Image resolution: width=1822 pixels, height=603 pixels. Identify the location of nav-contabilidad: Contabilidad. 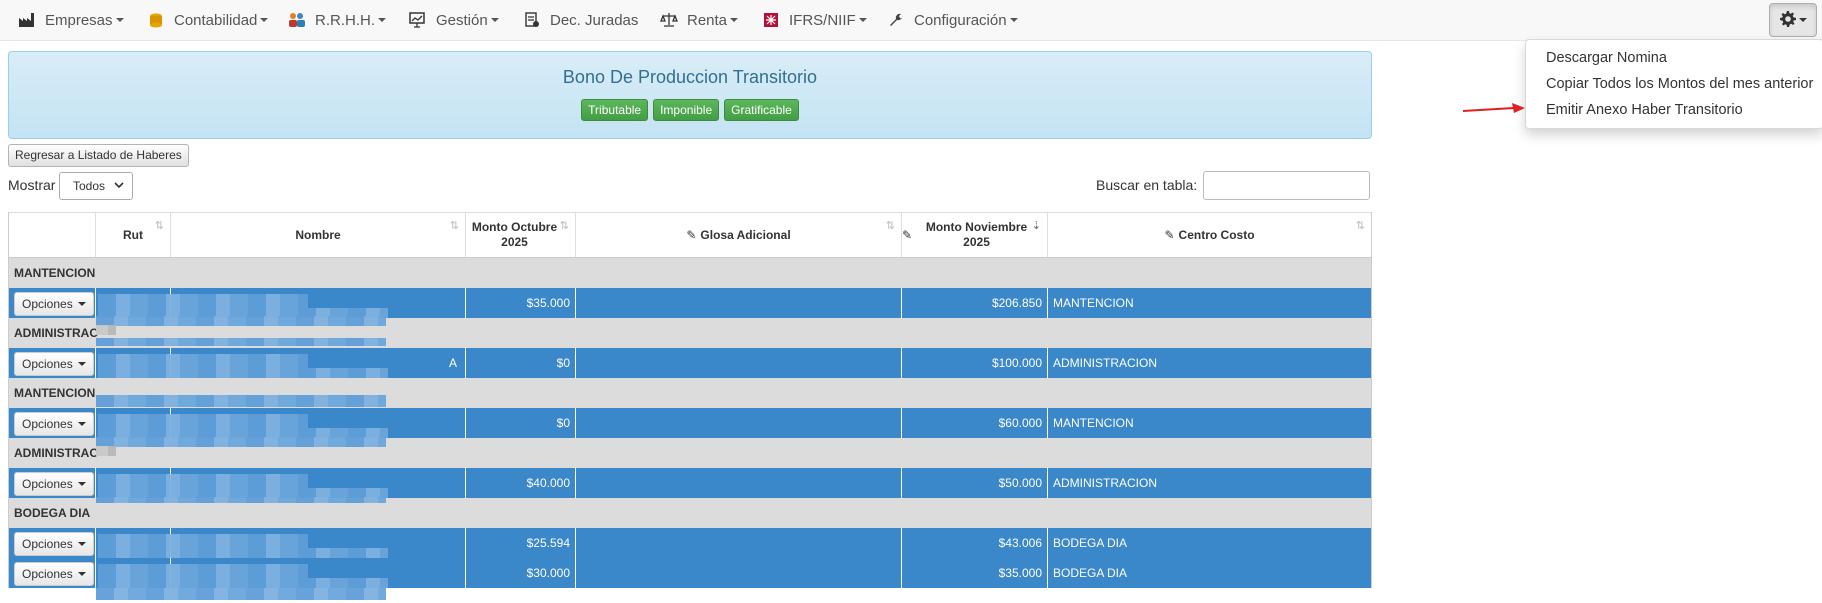
(208, 20).